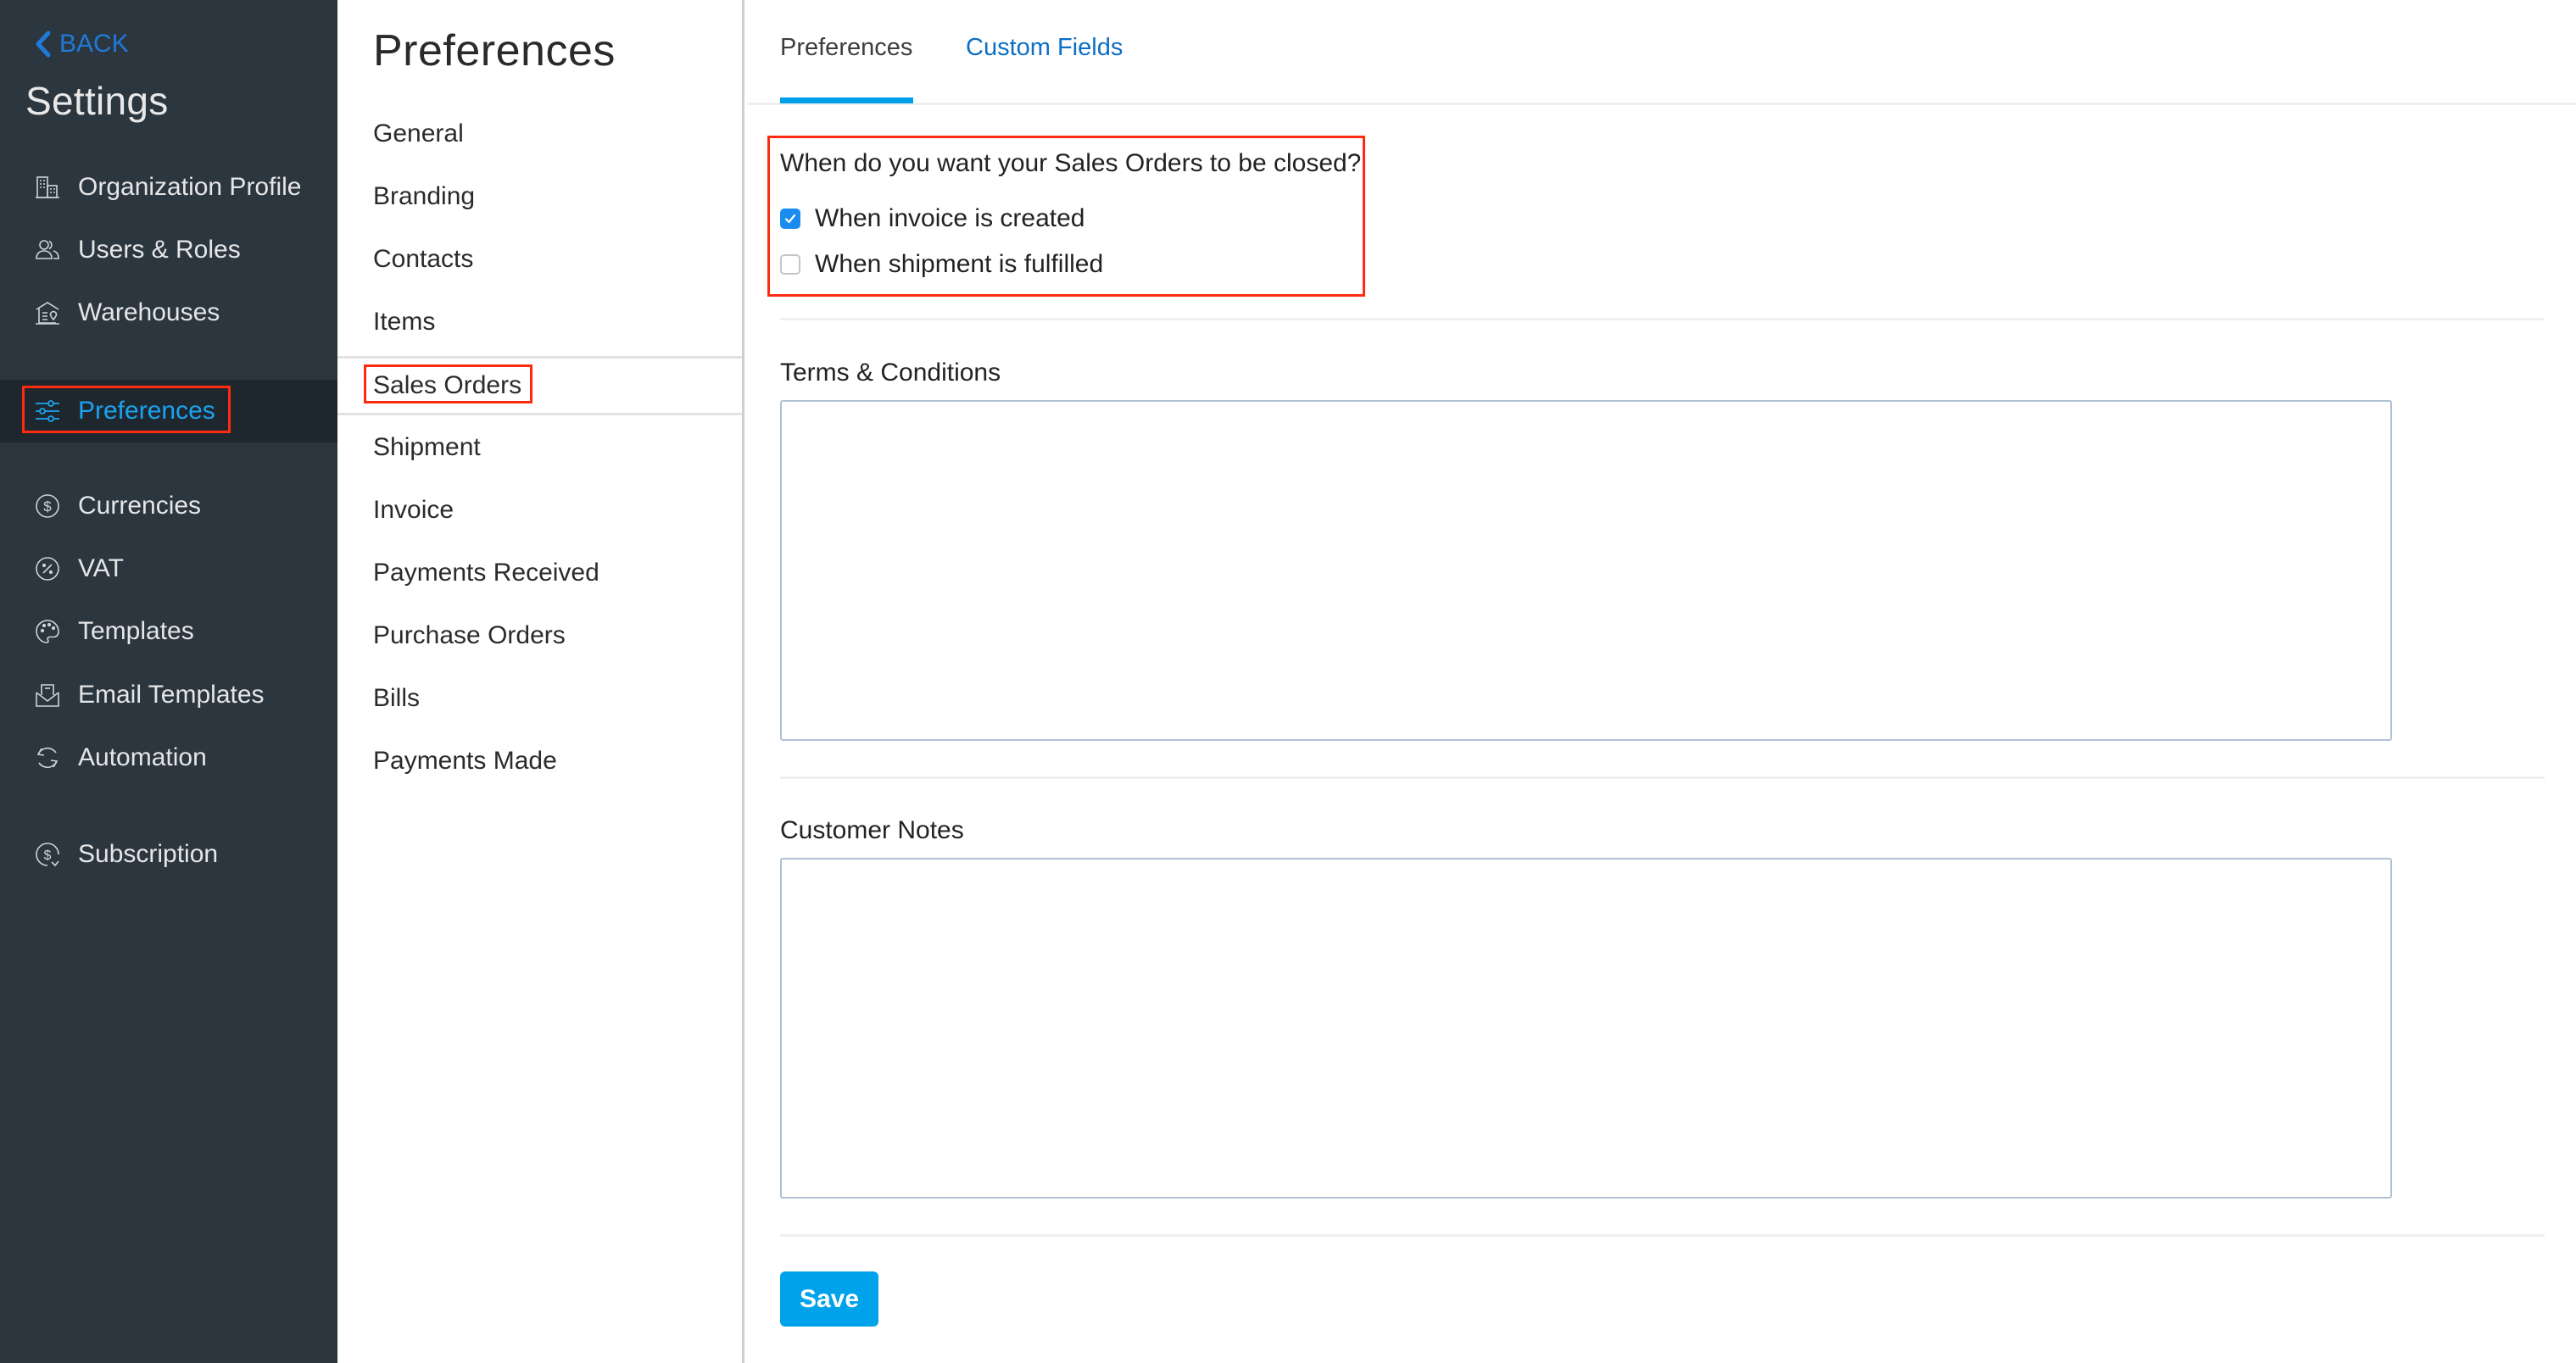 The image size is (2576, 1363). Describe the element at coordinates (47, 312) in the screenshot. I see `warehouse-icon` at that location.